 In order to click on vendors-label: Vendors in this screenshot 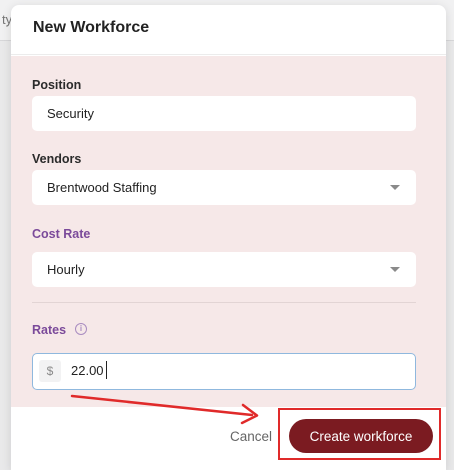, I will do `click(57, 159)`.